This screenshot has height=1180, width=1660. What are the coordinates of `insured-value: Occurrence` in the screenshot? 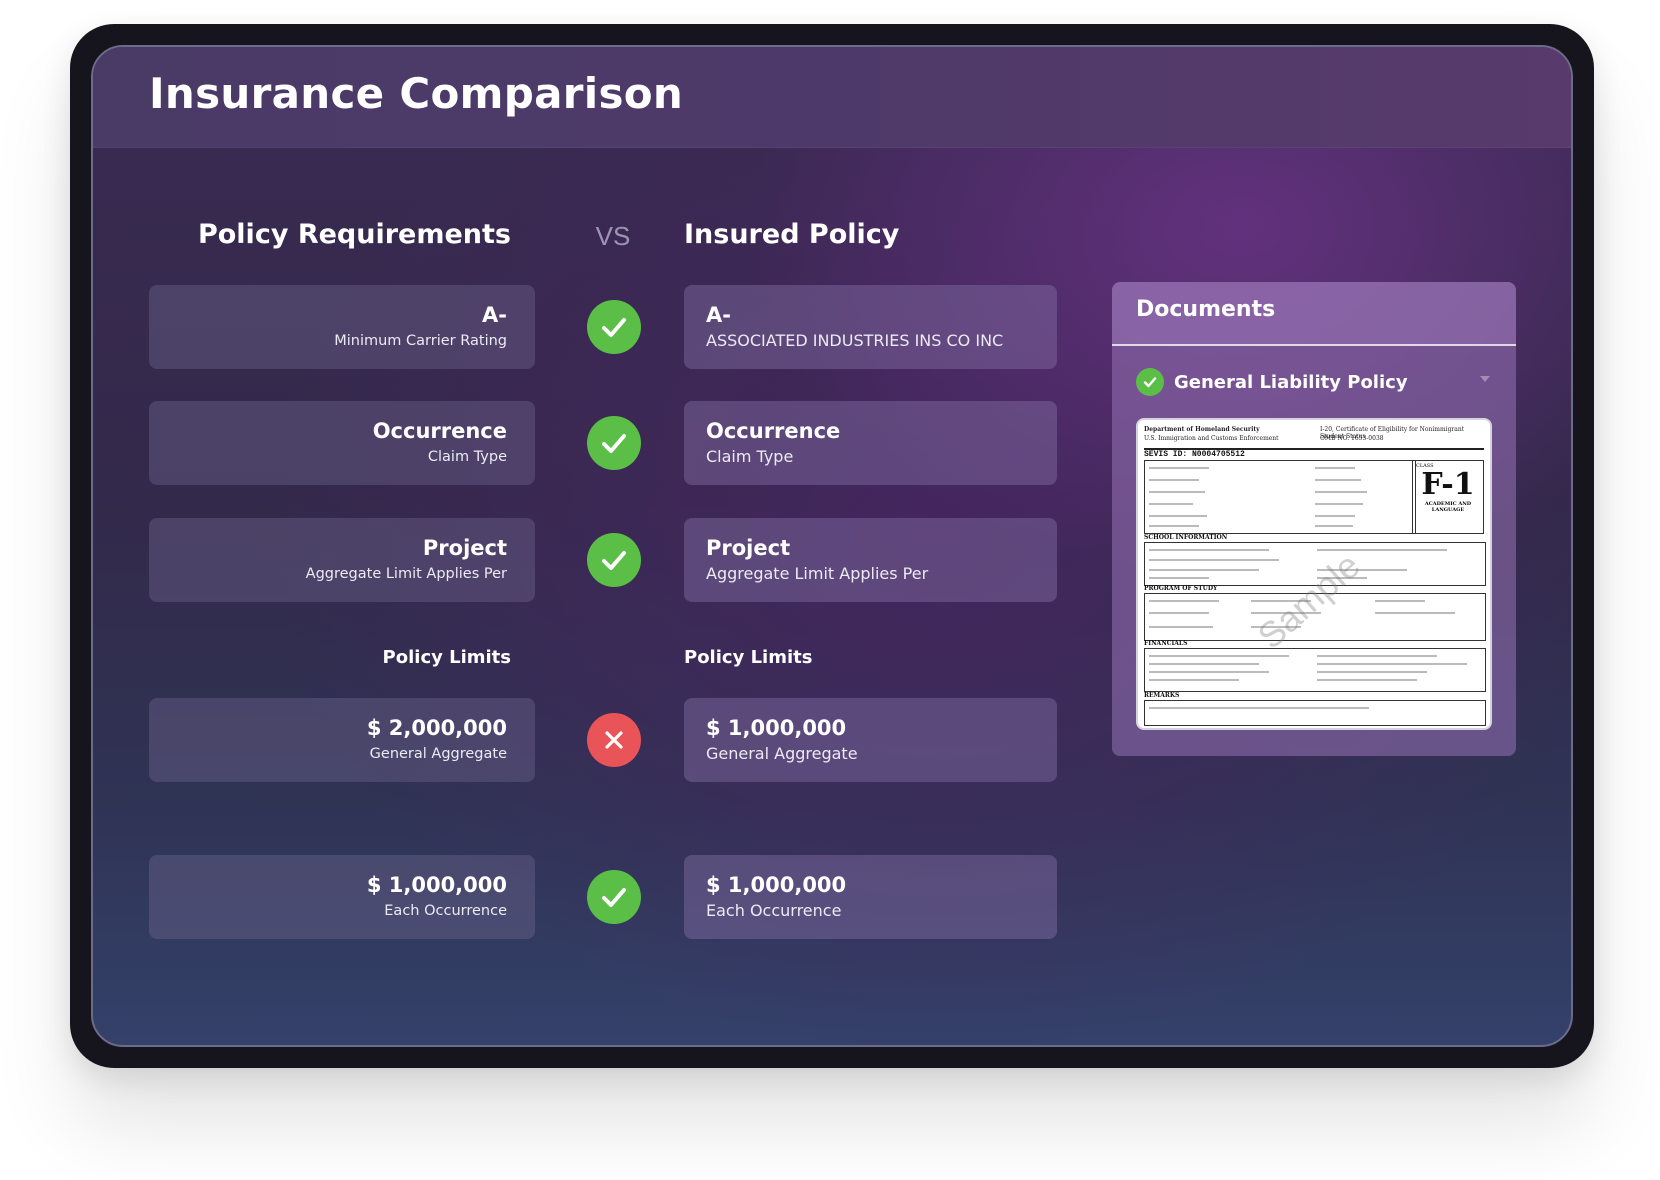 It's located at (773, 431).